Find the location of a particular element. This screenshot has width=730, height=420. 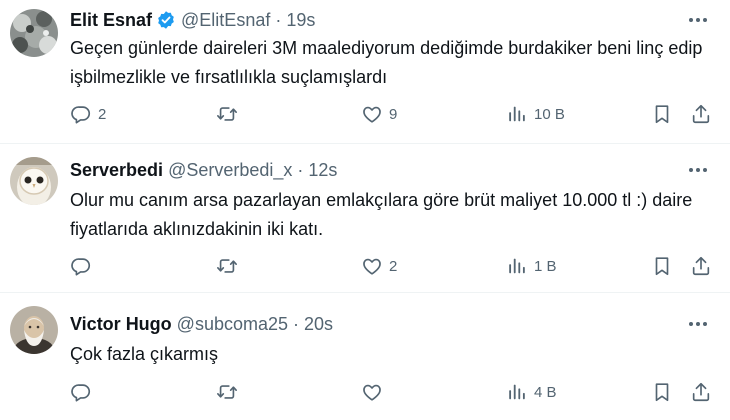

like-button is located at coordinates (375, 392).